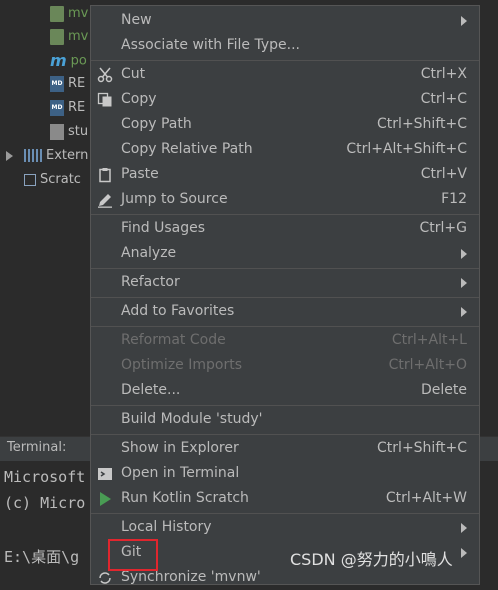 This screenshot has width=498, height=590. Describe the element at coordinates (285, 20) in the screenshot. I see `menu-item-new: New` at that location.